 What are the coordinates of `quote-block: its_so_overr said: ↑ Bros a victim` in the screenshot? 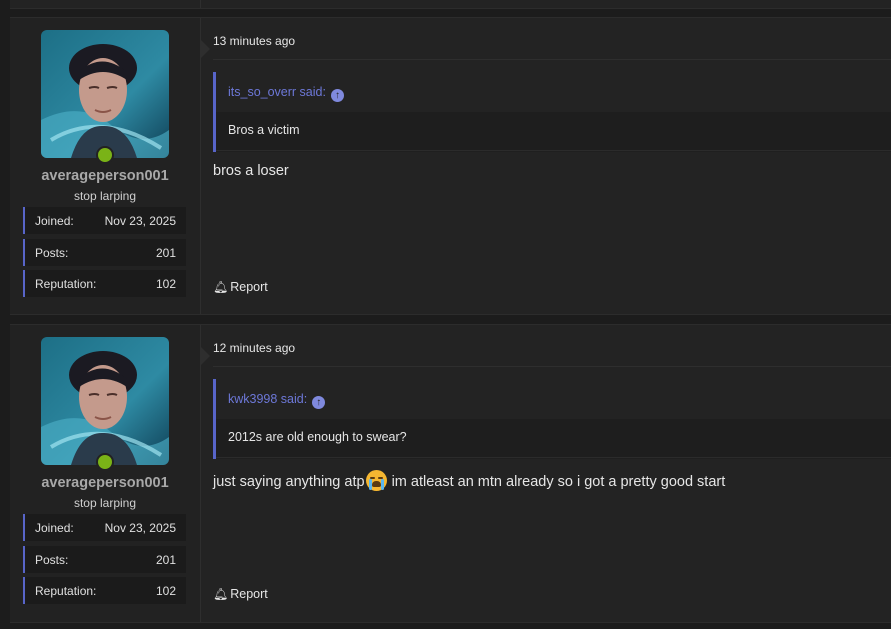 It's located at (552, 112).